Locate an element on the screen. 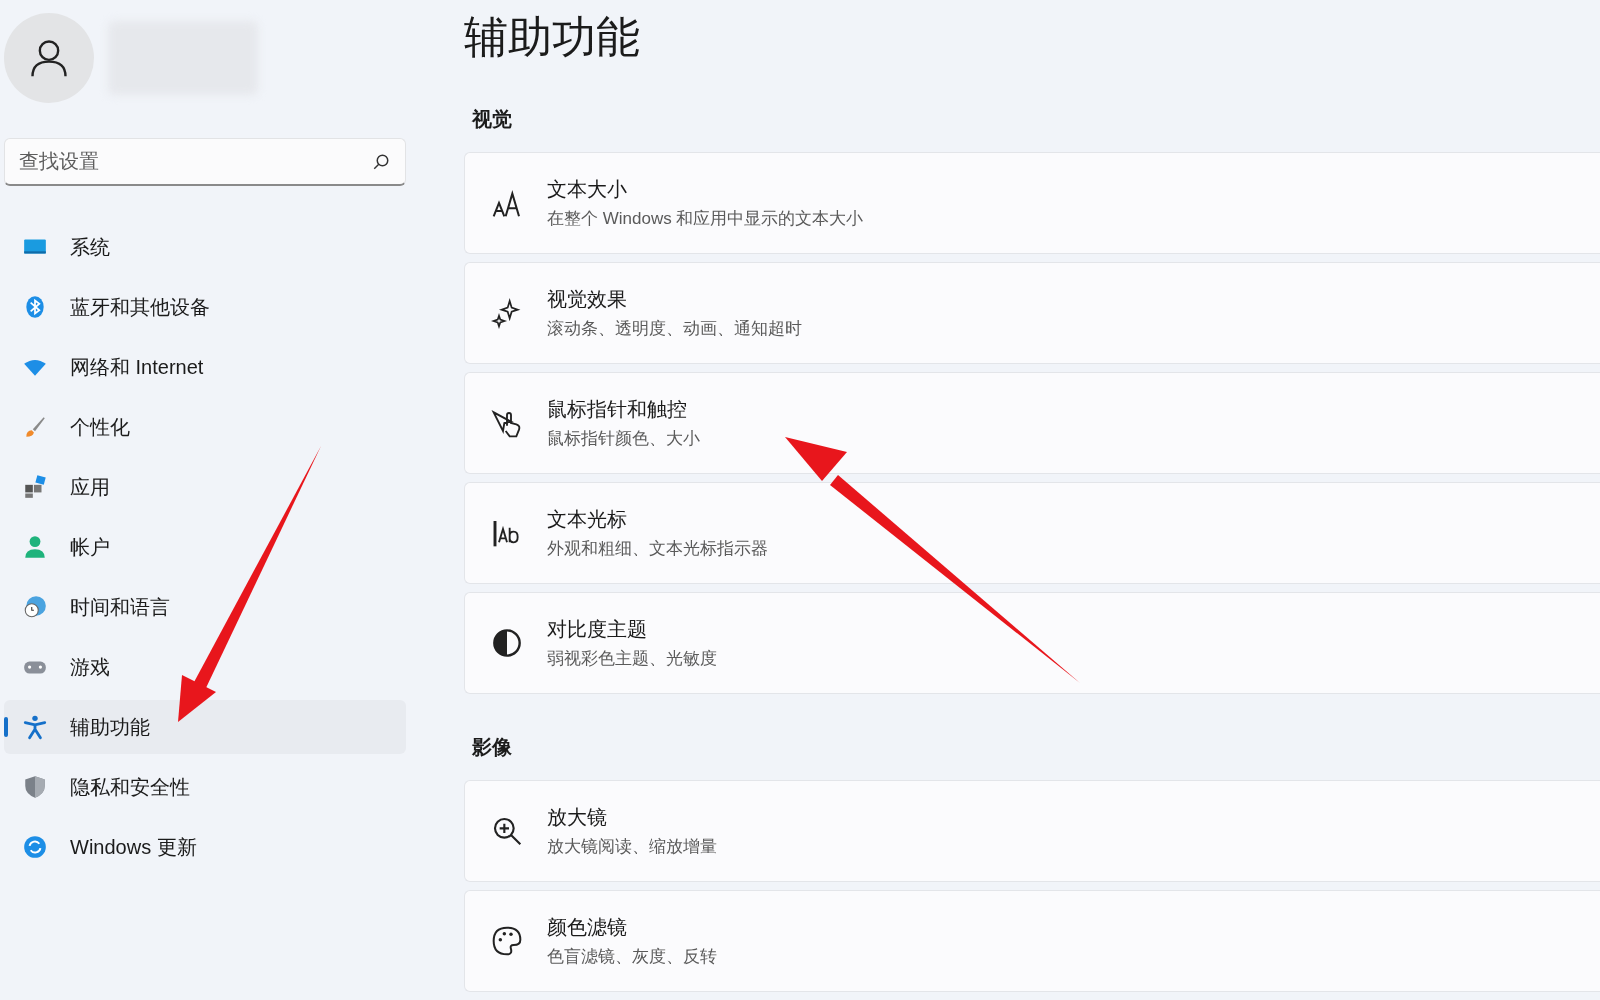  card-subtitle: 色盲滤镜、灰度、反转 is located at coordinates (632, 957).